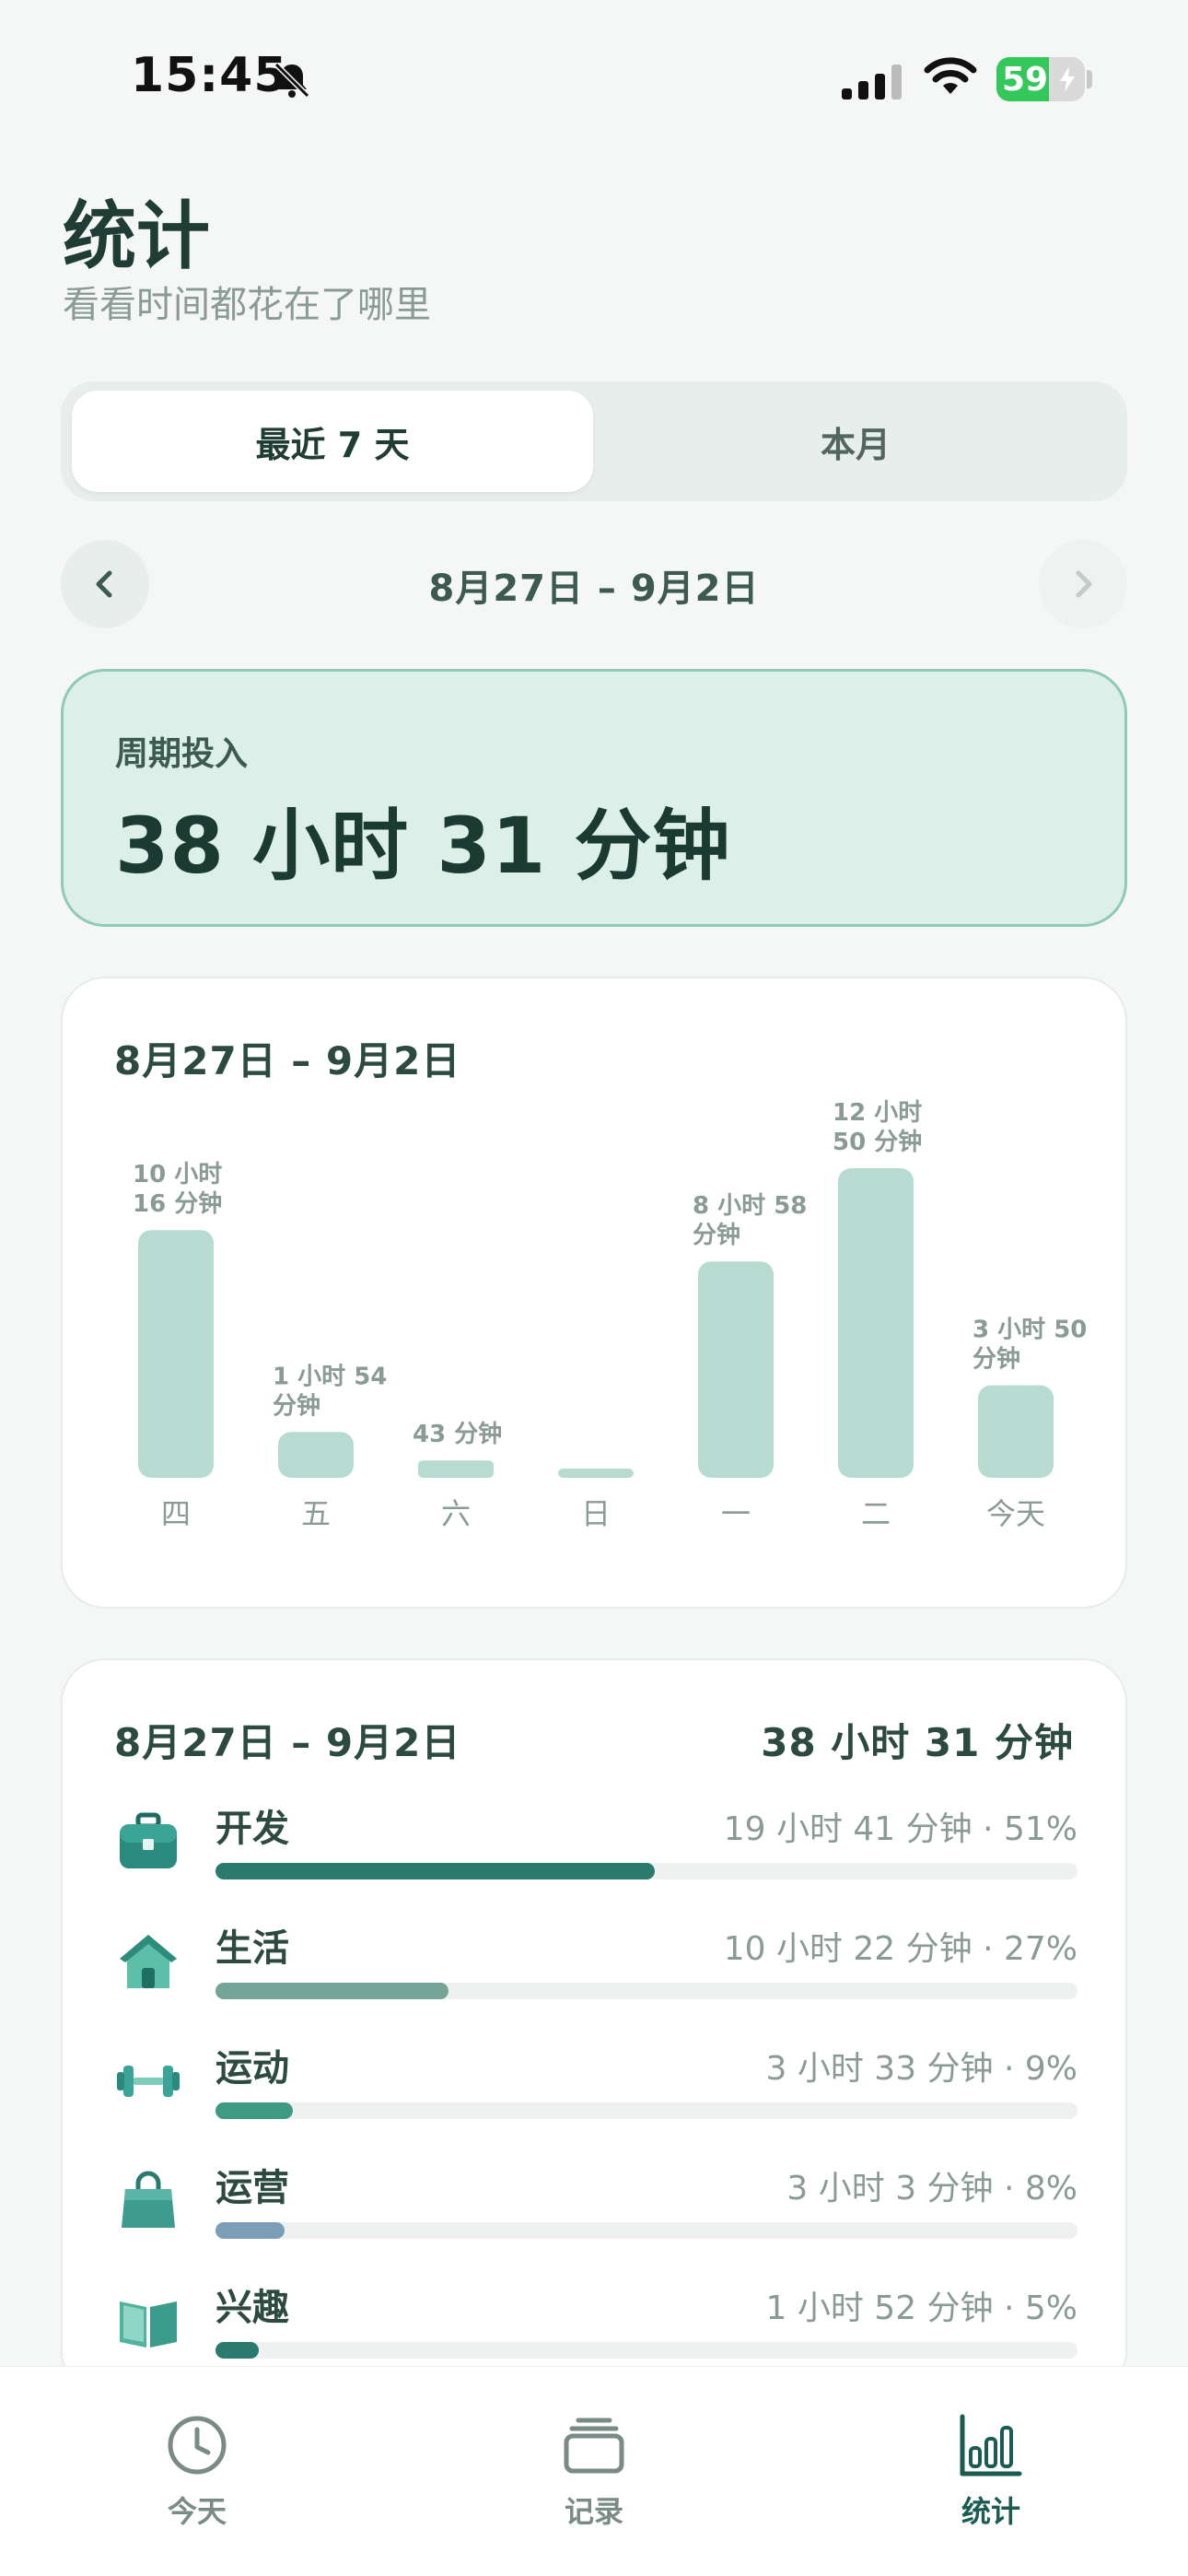  Describe the element at coordinates (1089, 79) in the screenshot. I see `battery-cap` at that location.